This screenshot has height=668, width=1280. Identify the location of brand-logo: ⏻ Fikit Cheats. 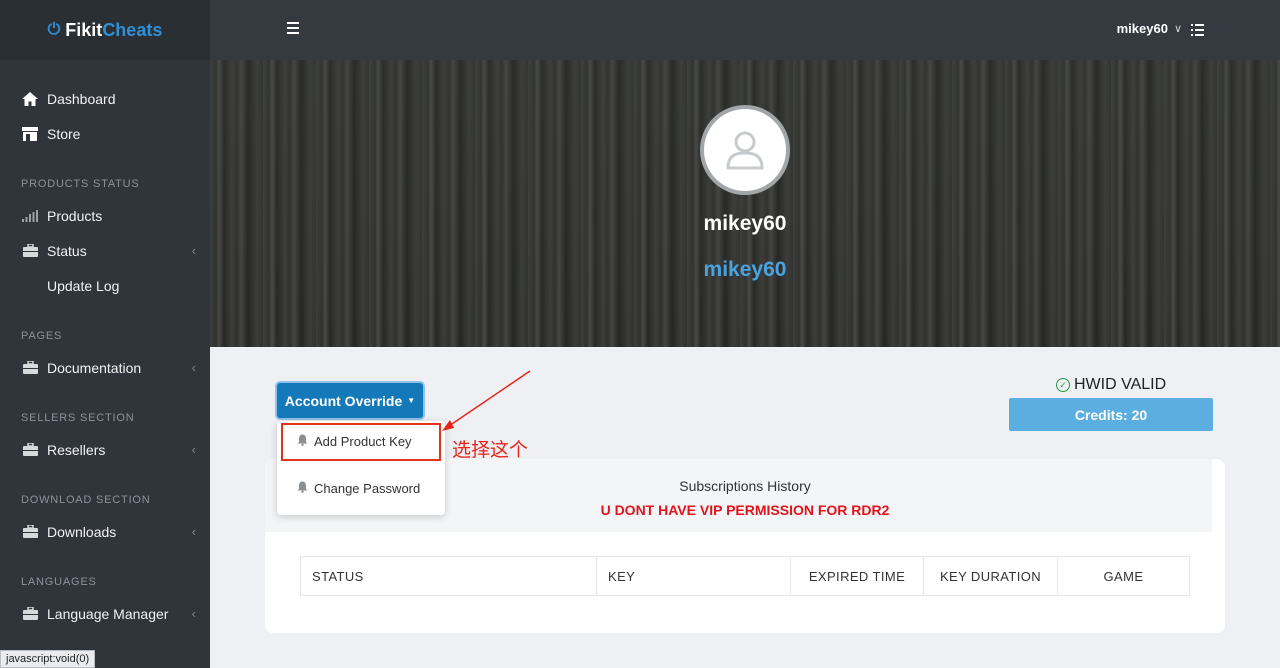
(105, 30).